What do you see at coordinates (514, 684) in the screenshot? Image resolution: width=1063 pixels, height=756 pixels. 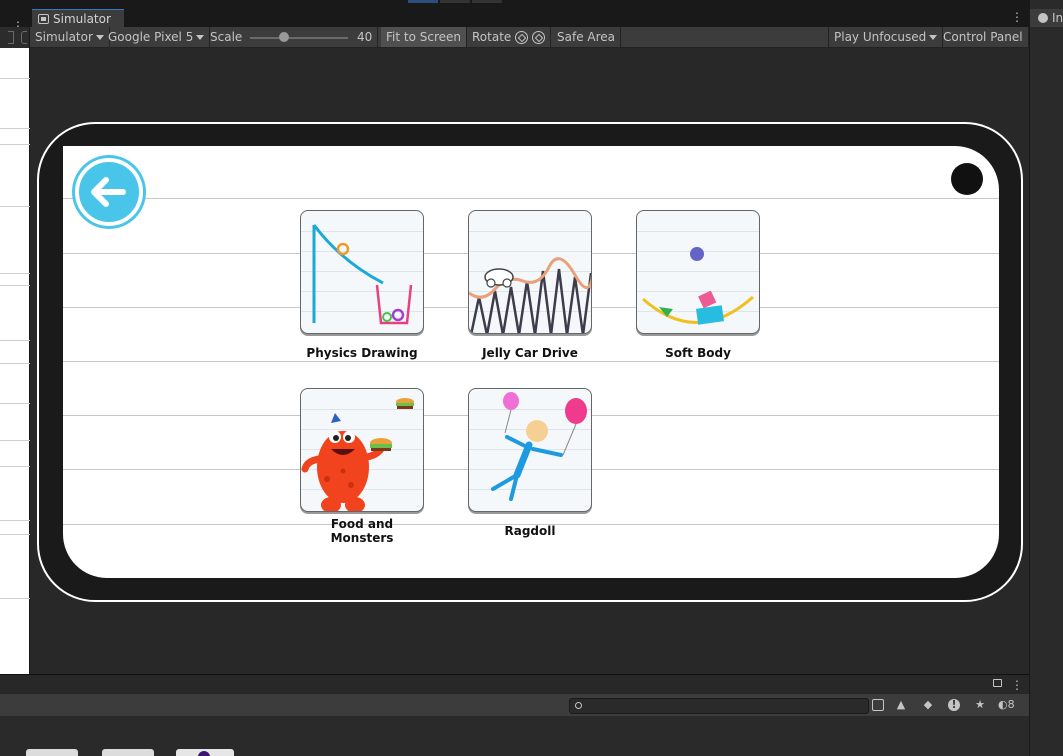 I see `bottom-panel-header: ⋮` at bounding box center [514, 684].